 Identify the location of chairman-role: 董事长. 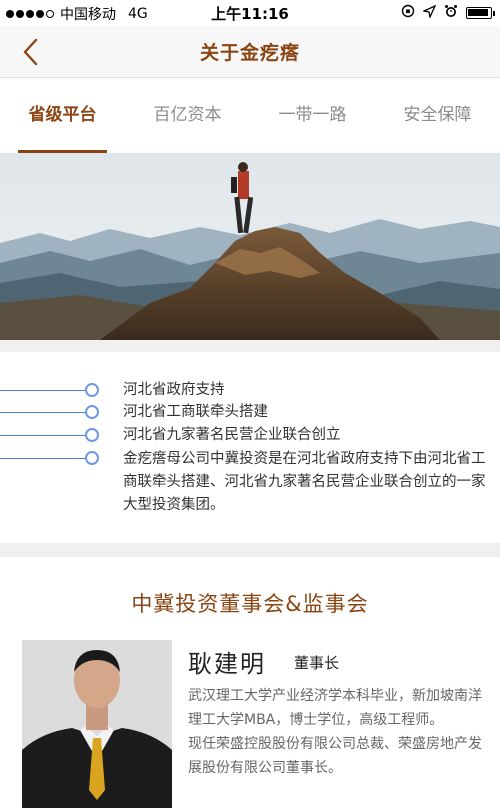
(317, 663).